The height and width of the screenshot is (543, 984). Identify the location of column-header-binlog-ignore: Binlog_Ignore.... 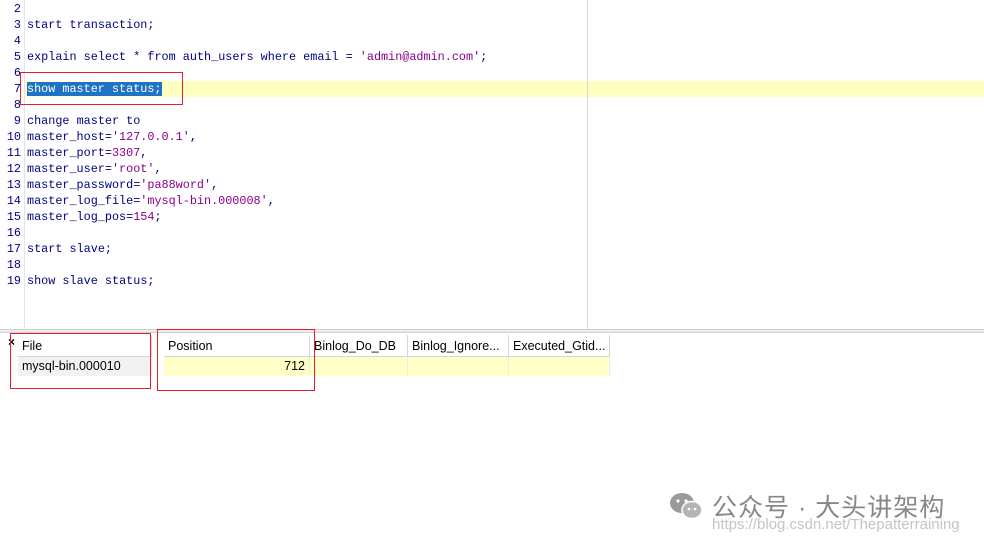
(458, 346).